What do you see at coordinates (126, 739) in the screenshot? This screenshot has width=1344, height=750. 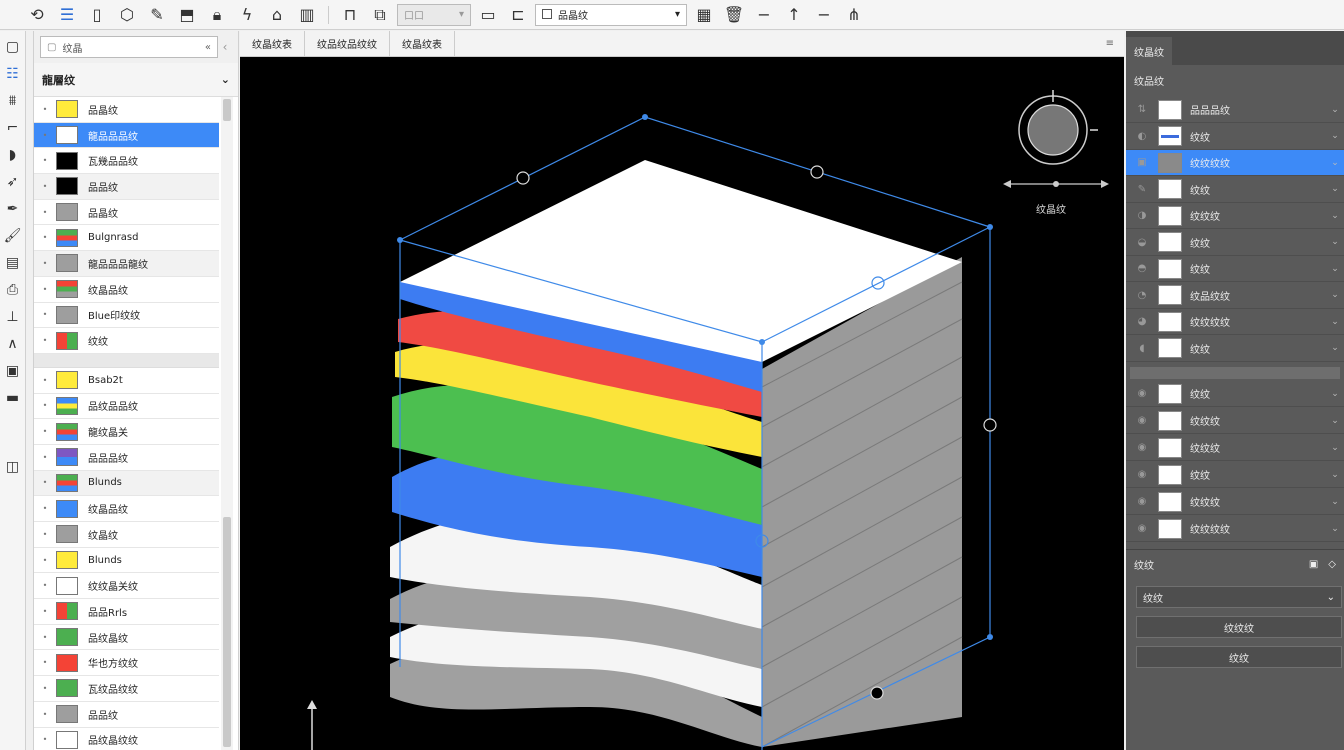 I see `layer-list-item: • 品纹晶纹纹` at bounding box center [126, 739].